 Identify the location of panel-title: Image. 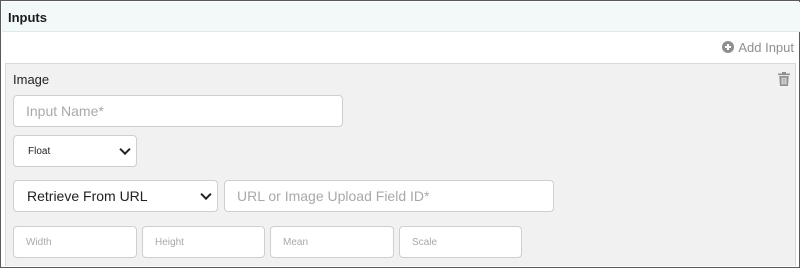
(31, 79).